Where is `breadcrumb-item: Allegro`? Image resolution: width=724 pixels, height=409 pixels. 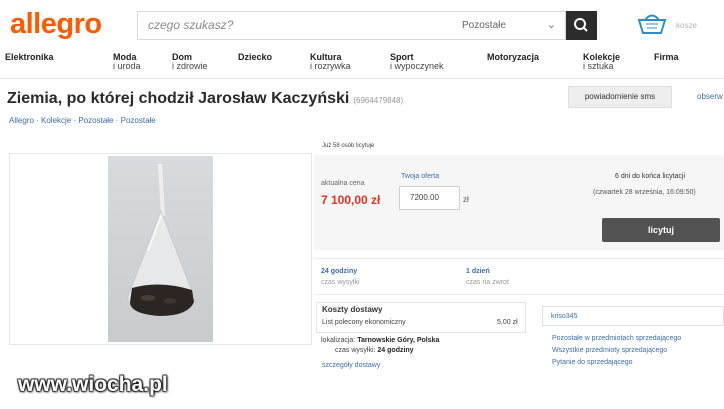
breadcrumb-item: Allegro is located at coordinates (21, 120).